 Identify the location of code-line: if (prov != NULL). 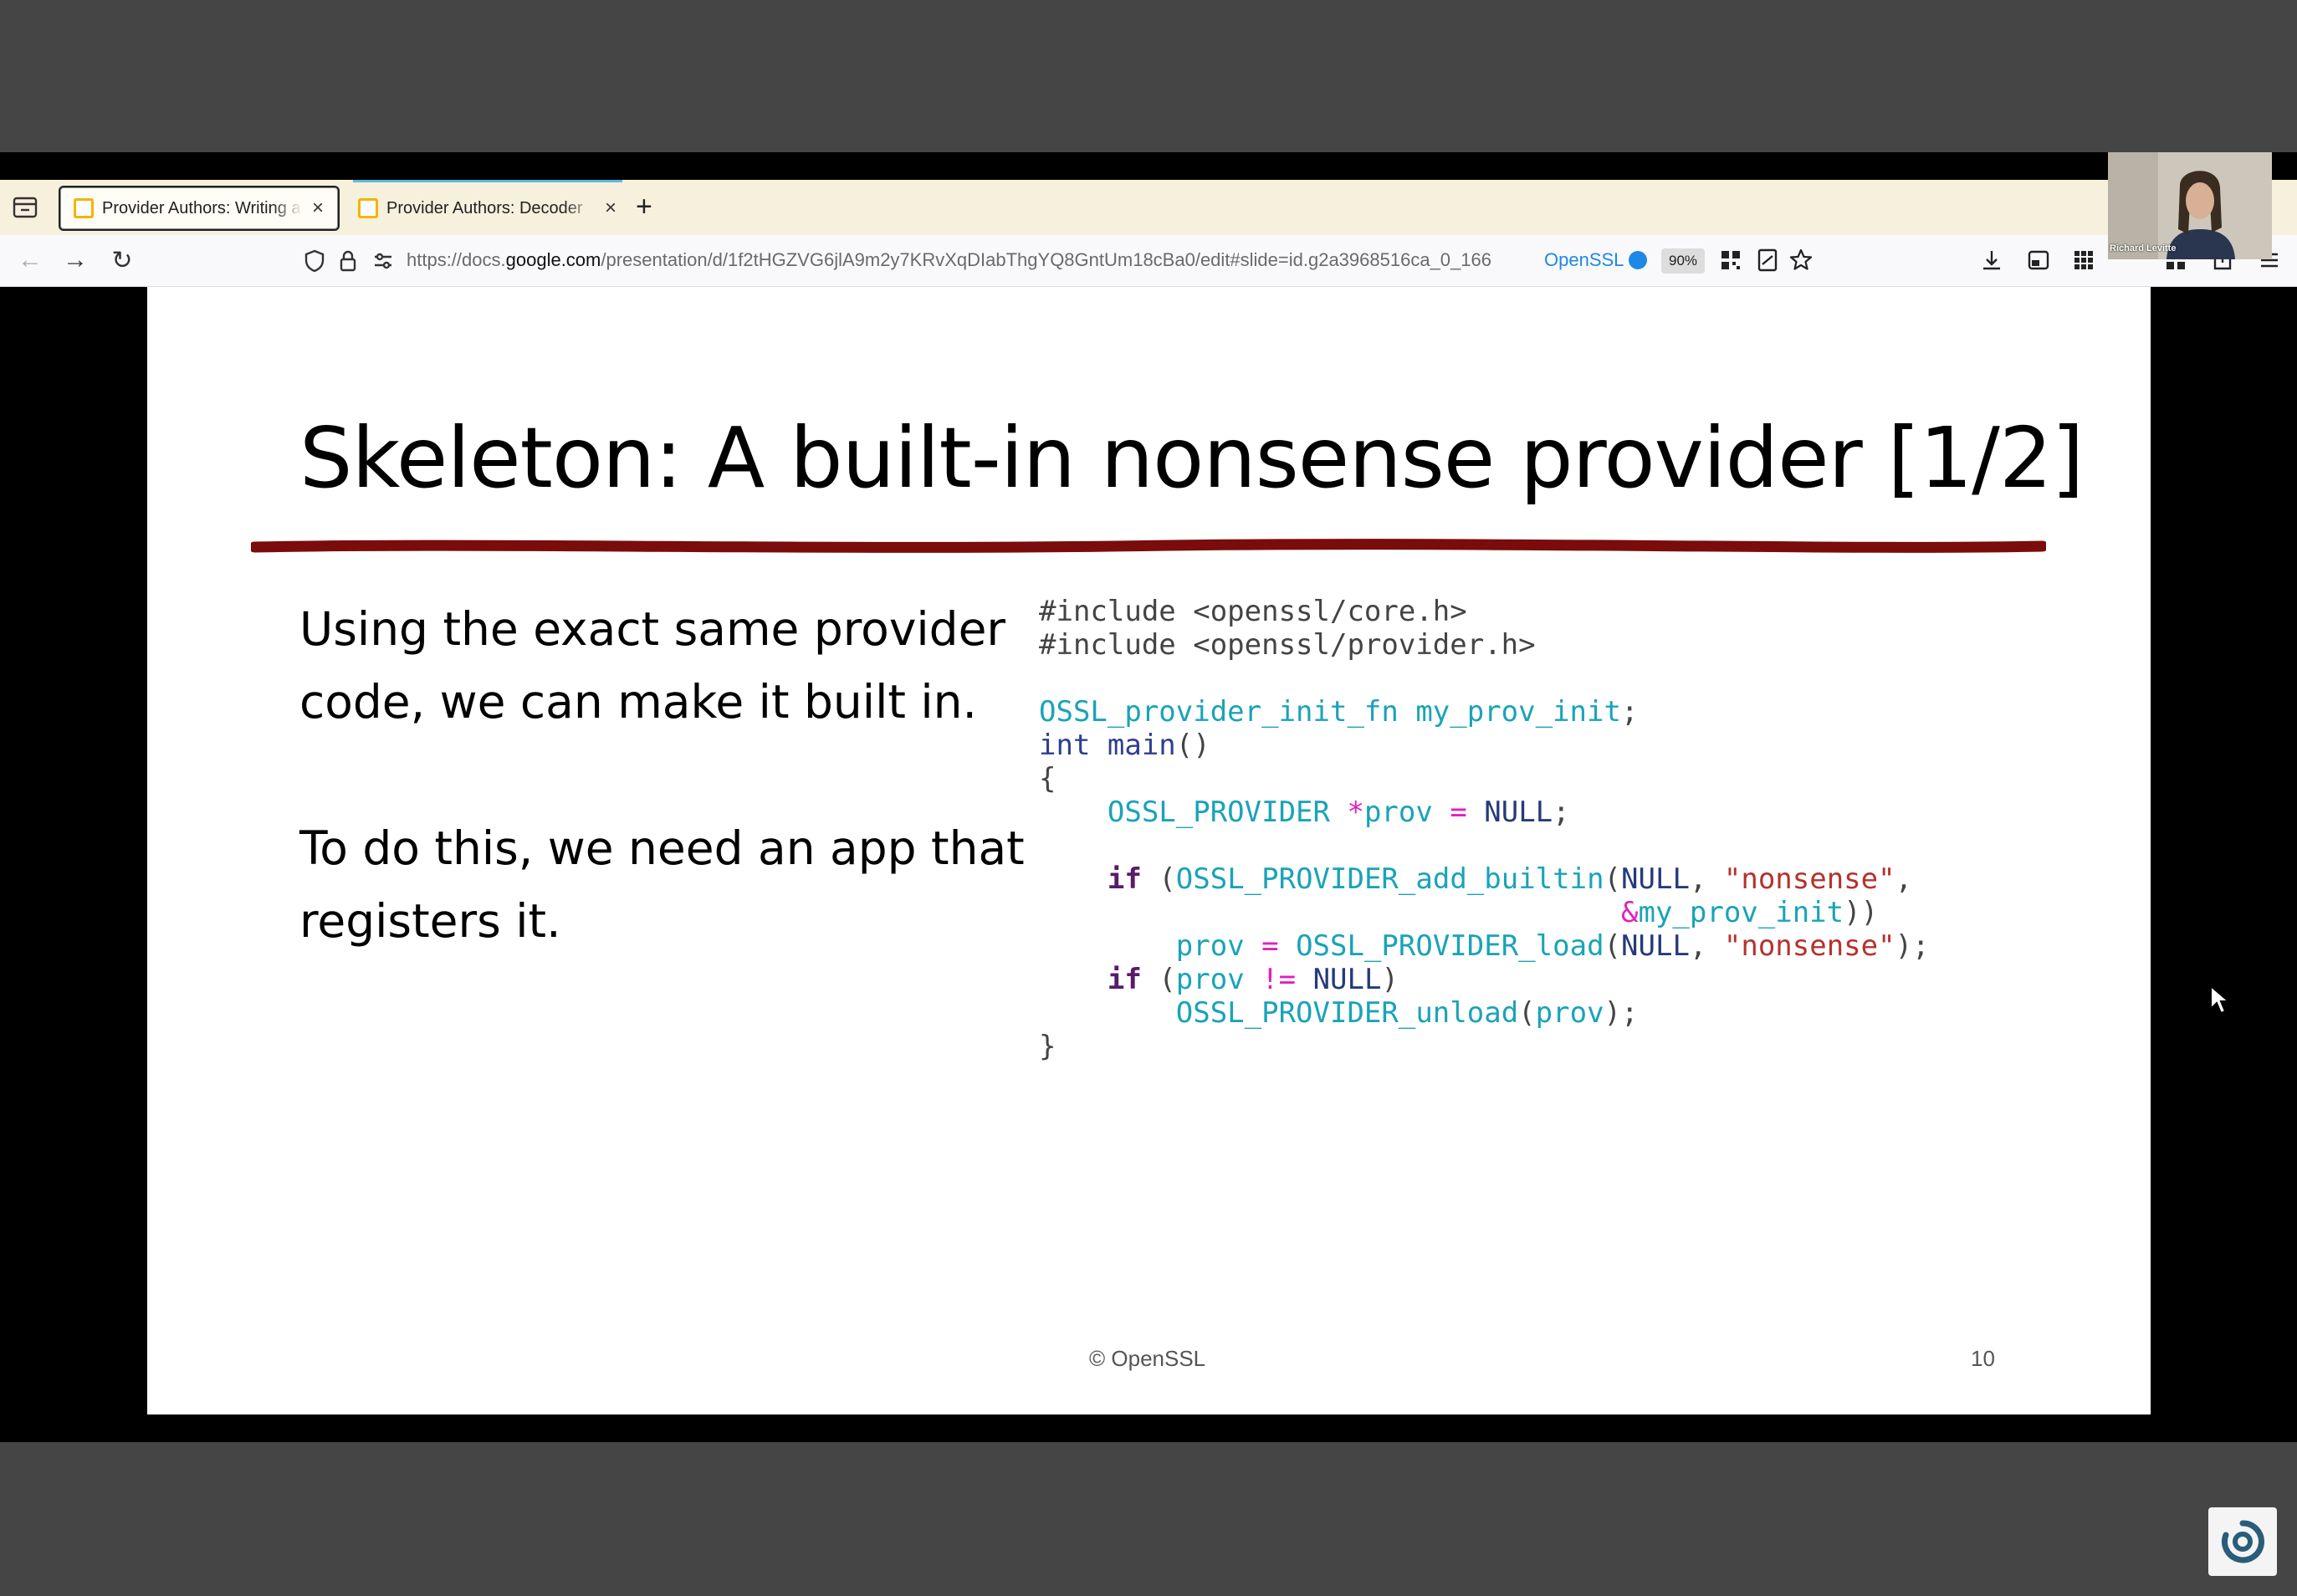
(1484, 980).